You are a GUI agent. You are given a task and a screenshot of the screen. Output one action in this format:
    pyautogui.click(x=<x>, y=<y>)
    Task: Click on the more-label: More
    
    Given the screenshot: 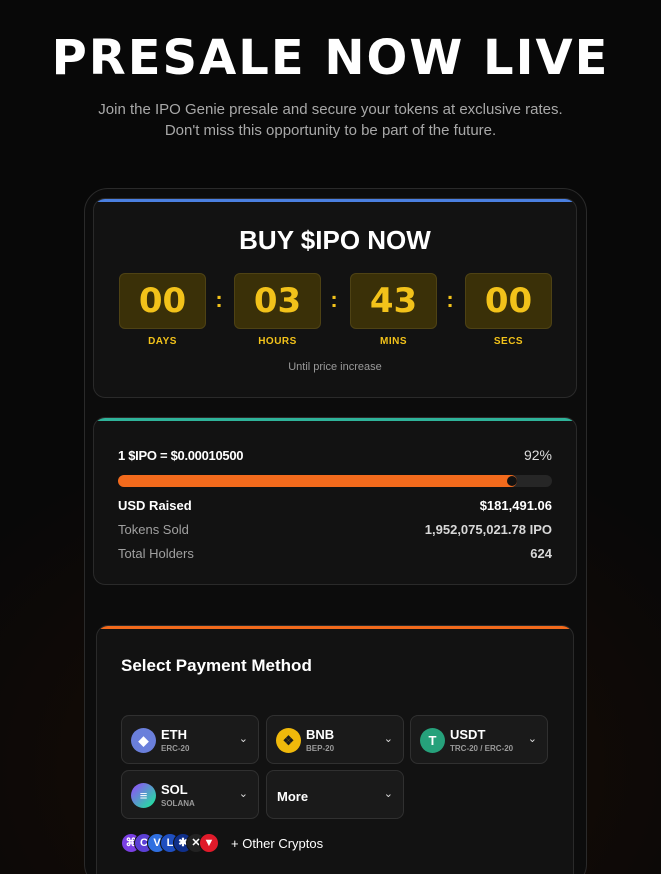 What is the action you would take?
    pyautogui.click(x=293, y=796)
    